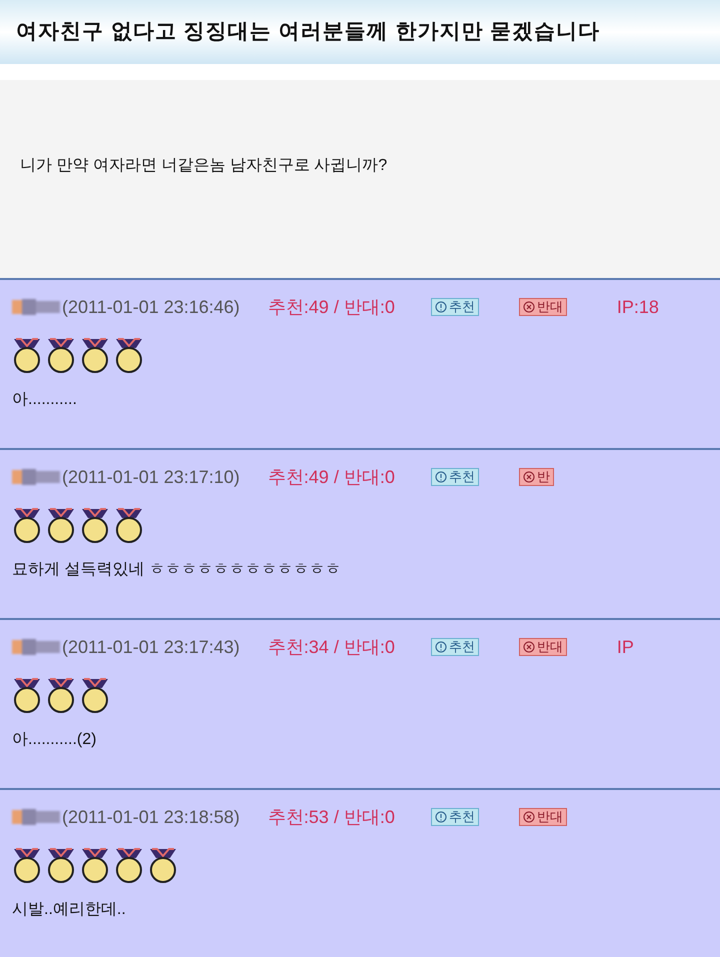  Describe the element at coordinates (151, 647) in the screenshot. I see `comment-timestamp: (2011-01-01 23:17:43)` at that location.